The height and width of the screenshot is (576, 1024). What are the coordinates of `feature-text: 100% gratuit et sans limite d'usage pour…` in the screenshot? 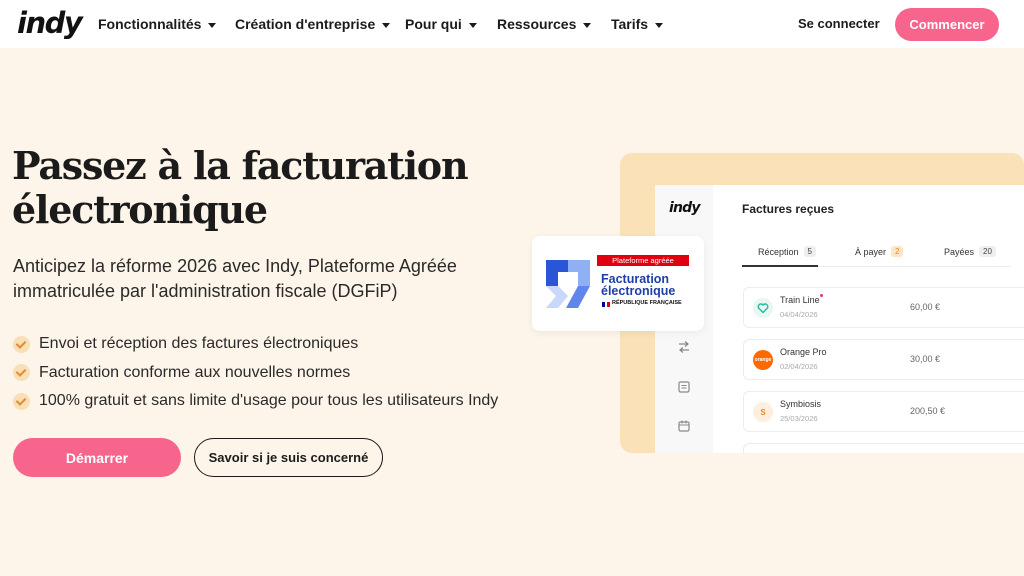 It's located at (269, 401).